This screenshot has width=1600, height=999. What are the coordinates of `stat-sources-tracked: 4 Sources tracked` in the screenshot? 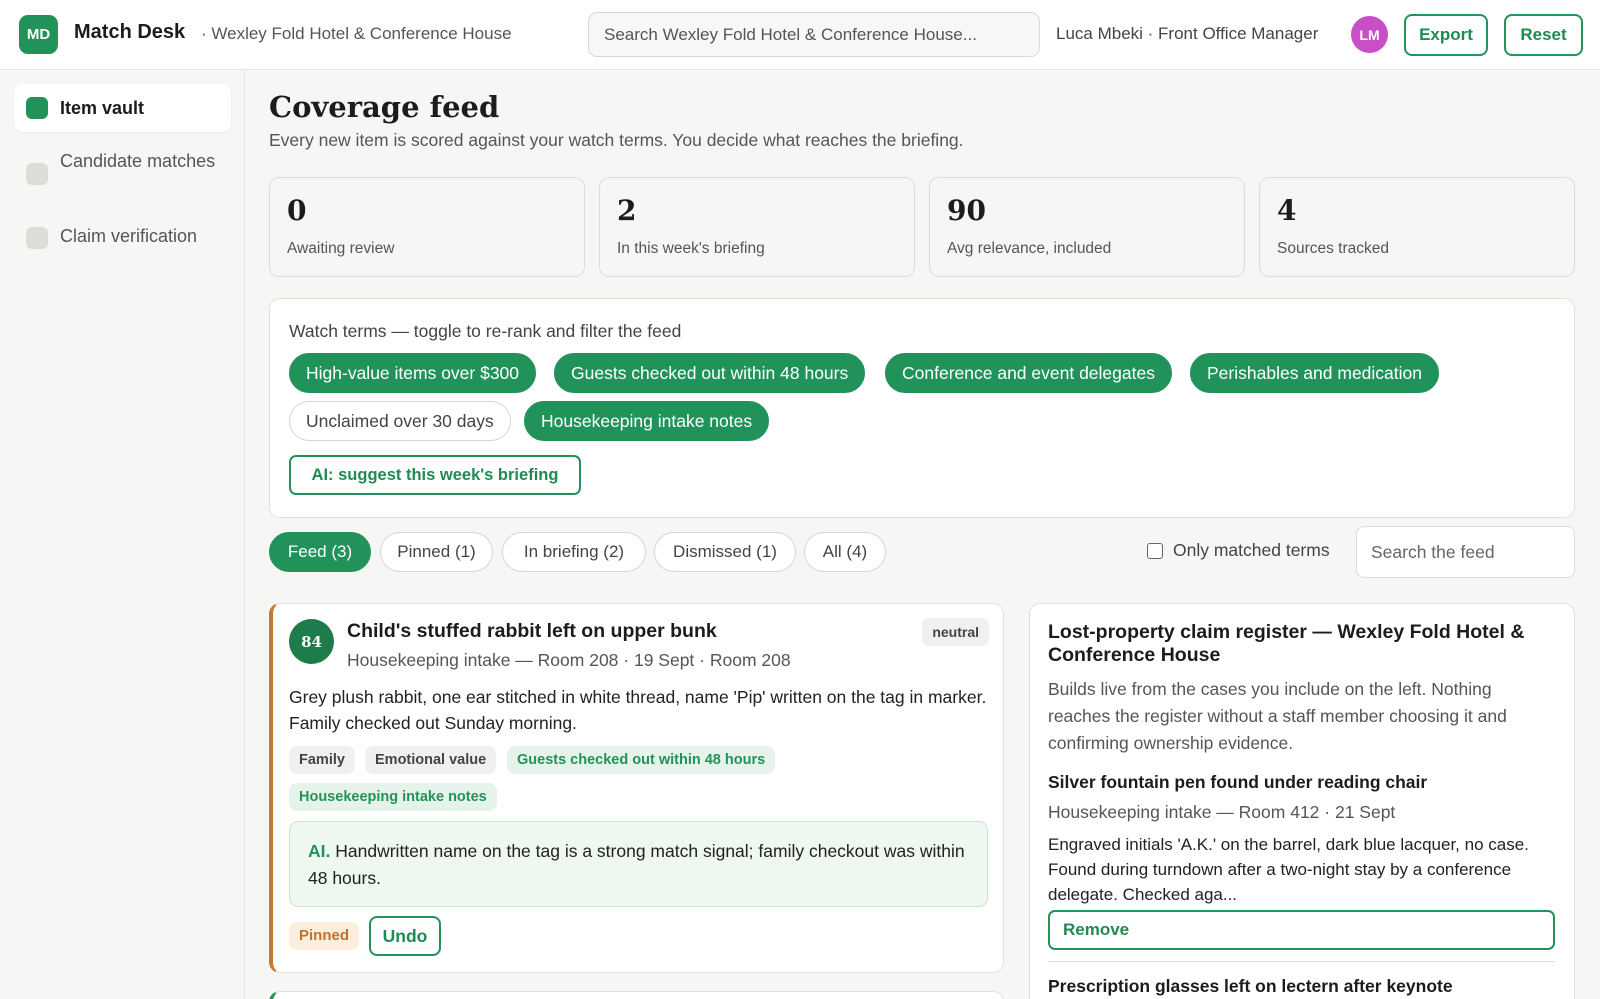 It's located at (1417, 227).